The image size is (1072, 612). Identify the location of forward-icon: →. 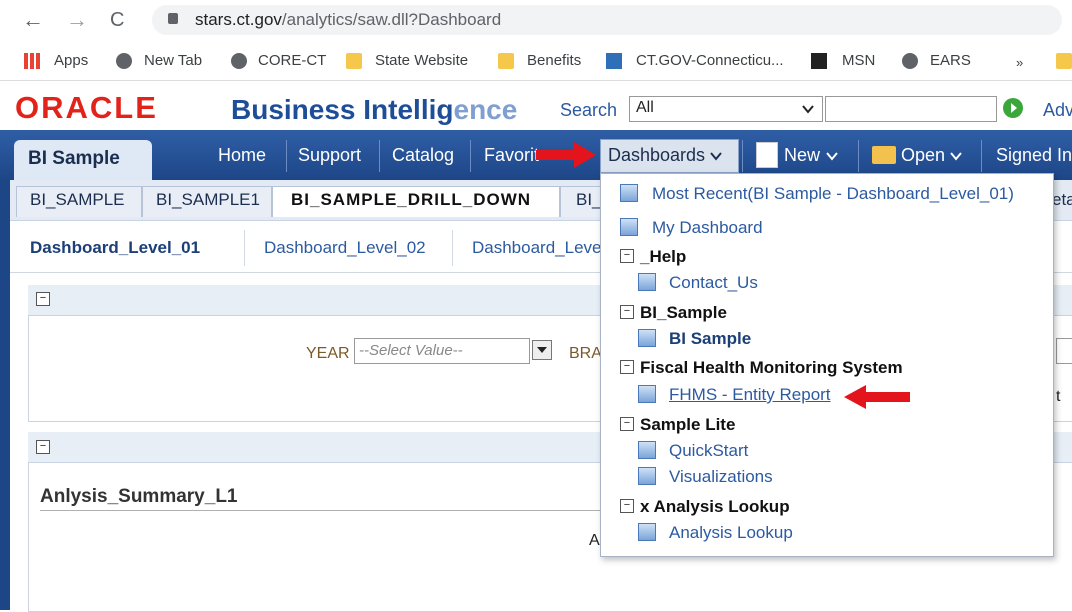
(77, 20).